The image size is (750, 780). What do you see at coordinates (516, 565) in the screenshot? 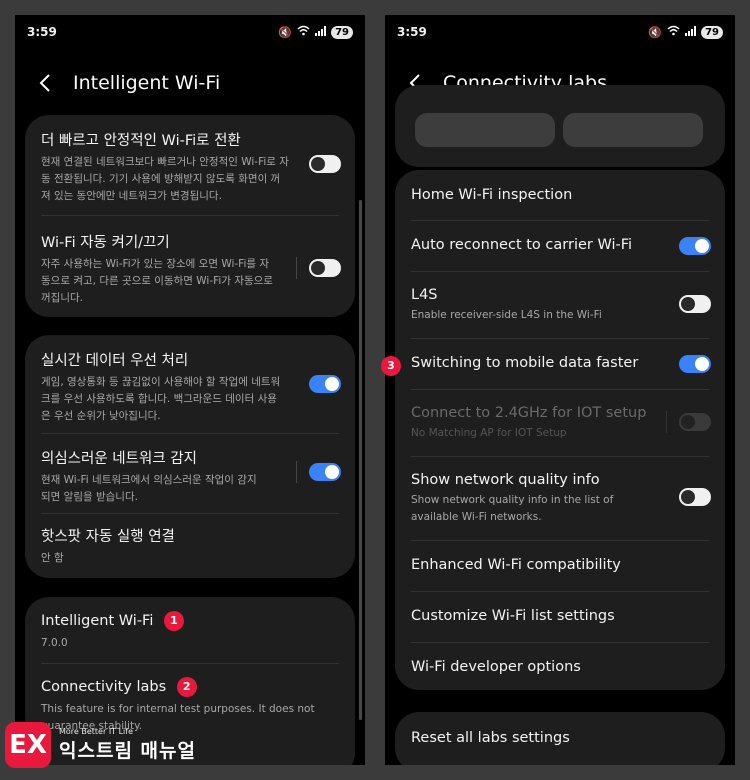
I see `item-title: Enhanced Wi-Fi compatibility` at bounding box center [516, 565].